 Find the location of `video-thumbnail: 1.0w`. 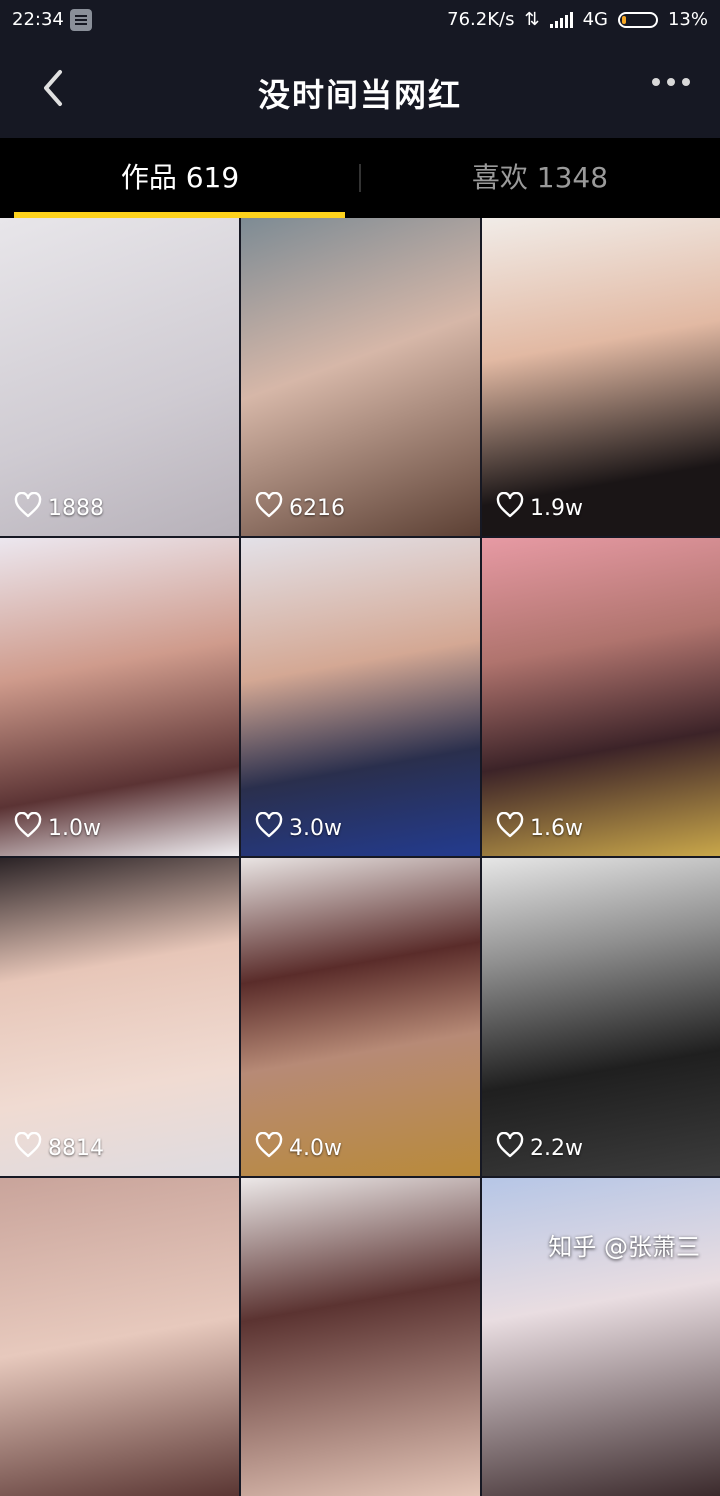

video-thumbnail: 1.0w is located at coordinates (119, 697).